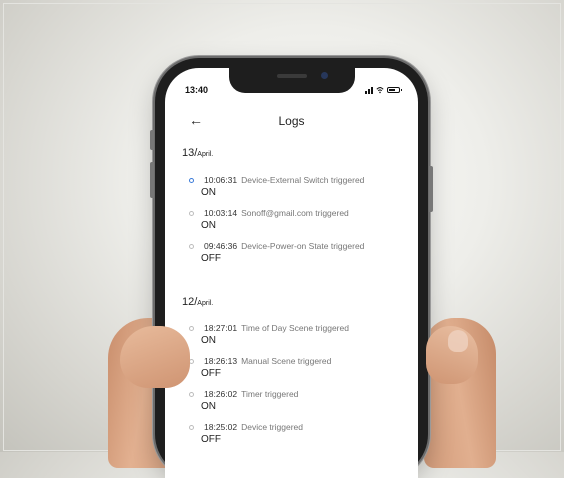  What do you see at coordinates (303, 180) in the screenshot?
I see `log-event: Device-External Switch triggered` at bounding box center [303, 180].